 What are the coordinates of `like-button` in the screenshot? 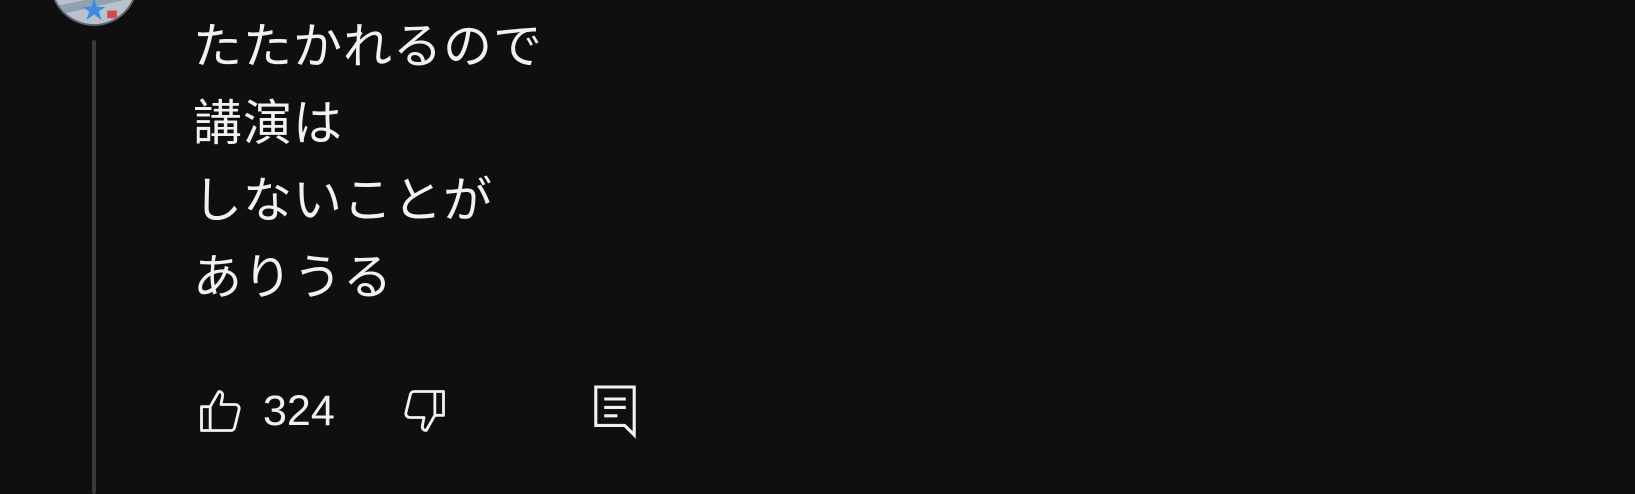 It's located at (221, 411).